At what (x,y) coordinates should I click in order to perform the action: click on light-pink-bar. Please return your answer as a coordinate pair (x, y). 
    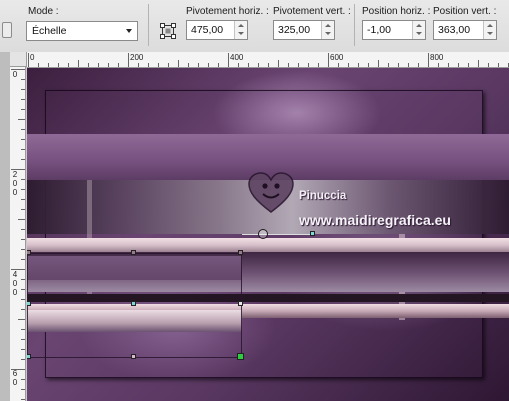
    Looking at the image, I should click on (268, 245).